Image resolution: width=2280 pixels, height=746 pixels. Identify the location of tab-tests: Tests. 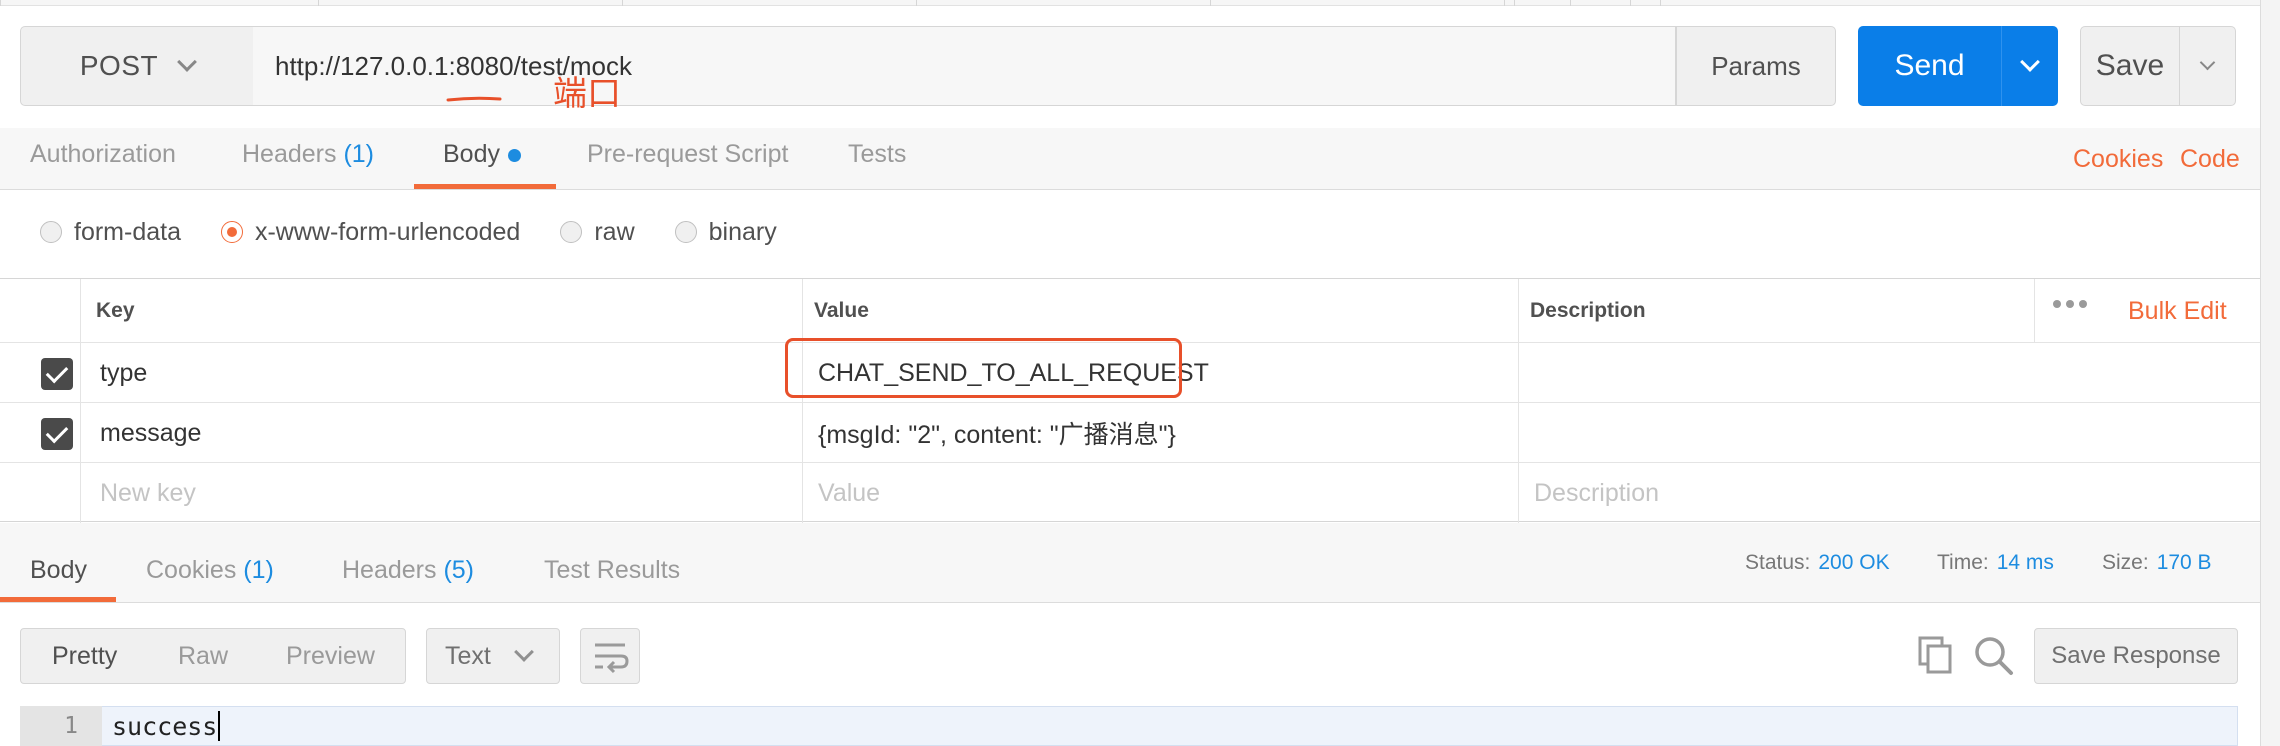
(877, 154).